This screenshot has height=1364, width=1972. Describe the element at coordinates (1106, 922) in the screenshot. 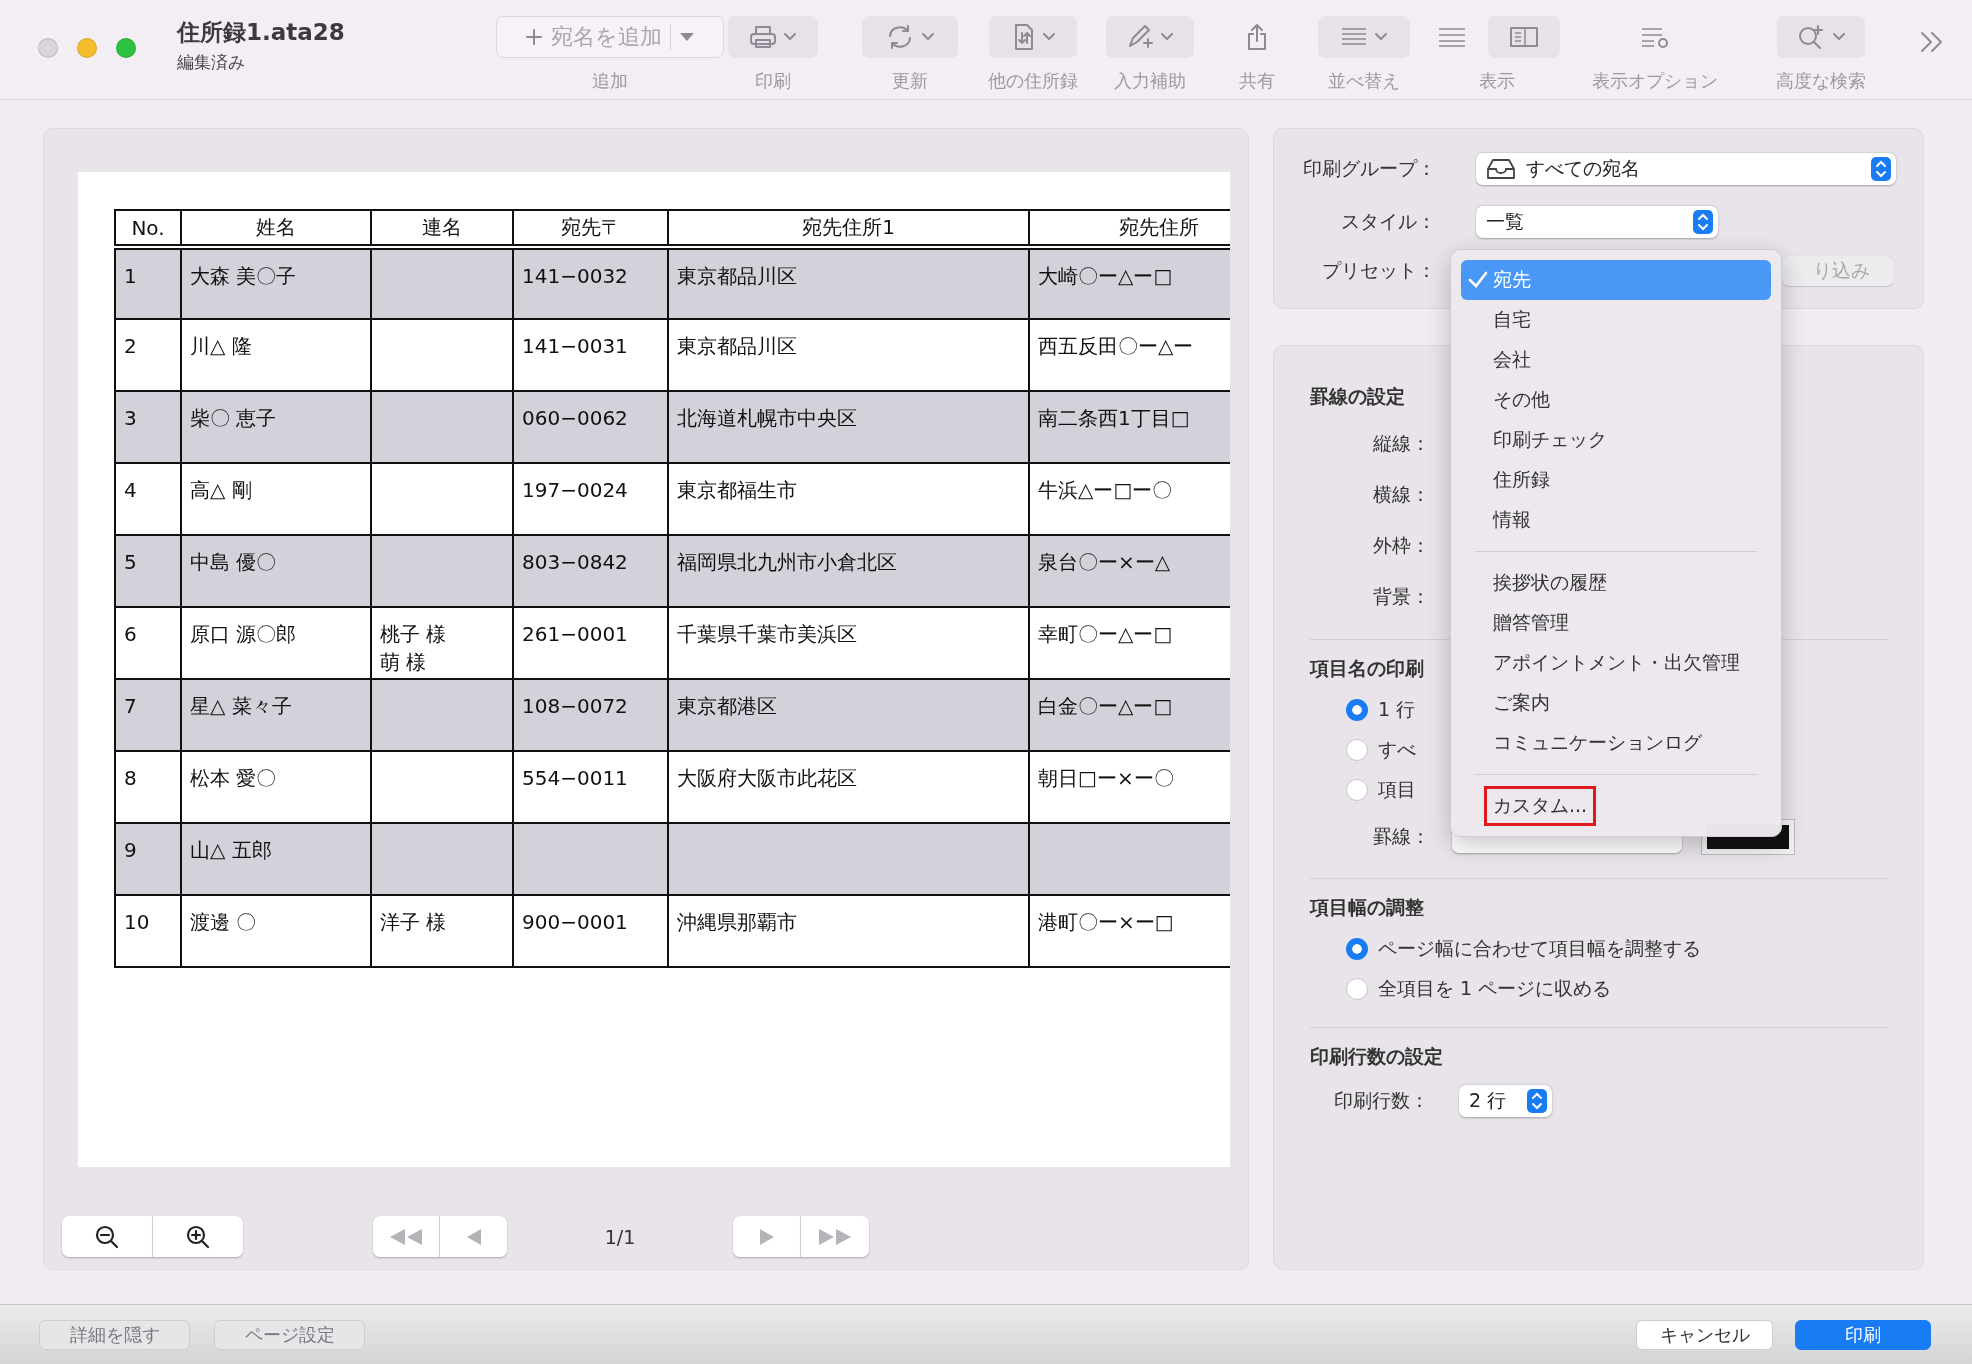

I see `table-cell: 港町〇ー×ー□` at that location.